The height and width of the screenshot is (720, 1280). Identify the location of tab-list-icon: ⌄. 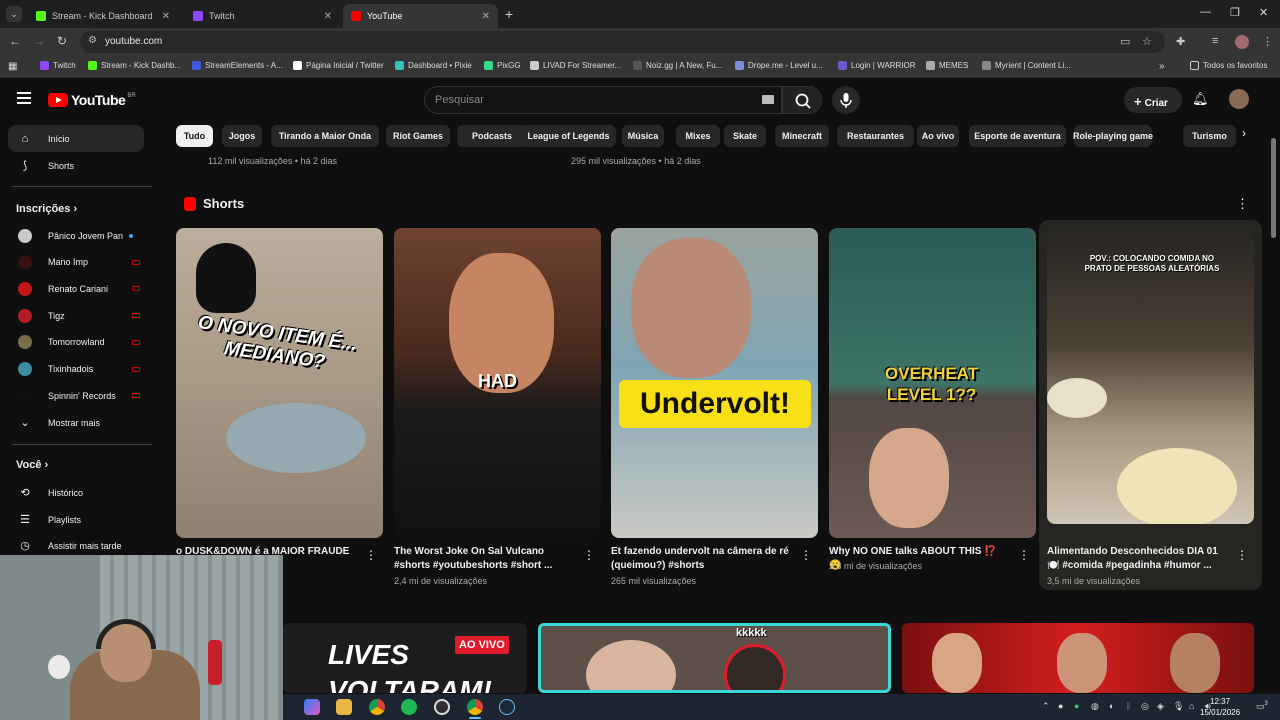
(14, 14).